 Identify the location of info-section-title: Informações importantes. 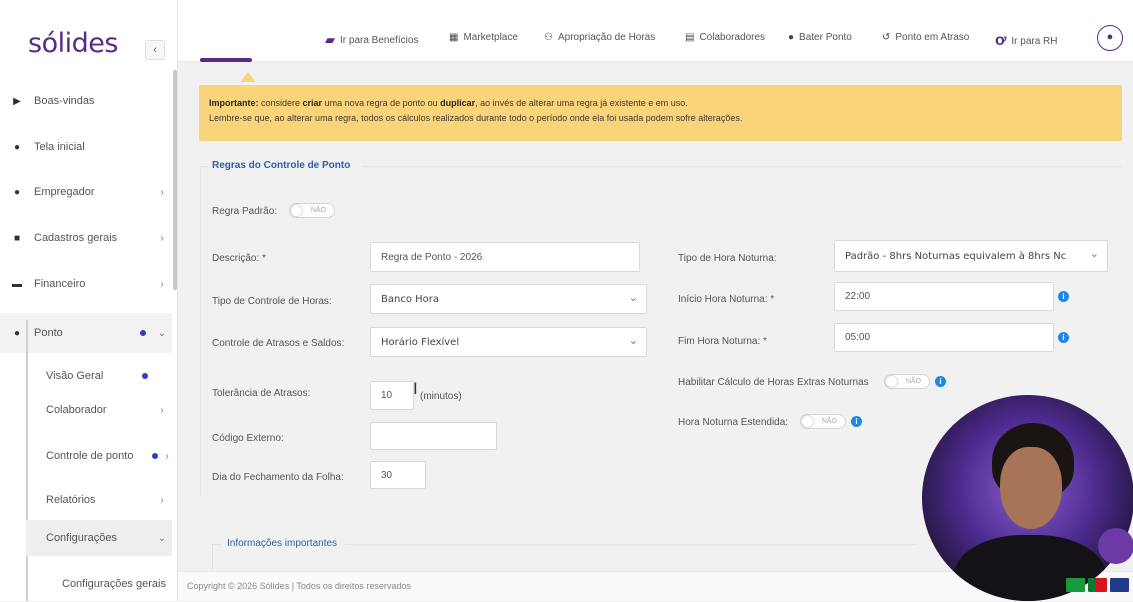
(282, 543).